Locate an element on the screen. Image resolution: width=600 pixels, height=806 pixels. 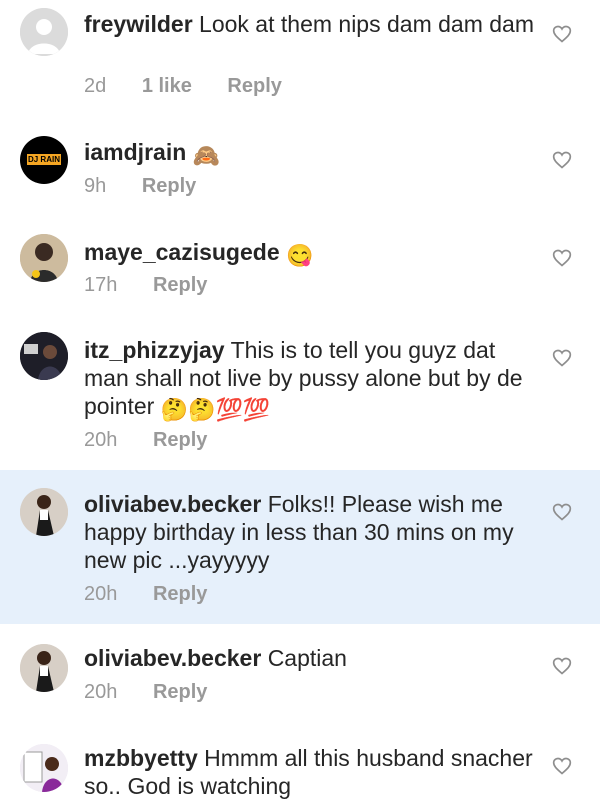
comment-likes: 1 like is located at coordinates (167, 86).